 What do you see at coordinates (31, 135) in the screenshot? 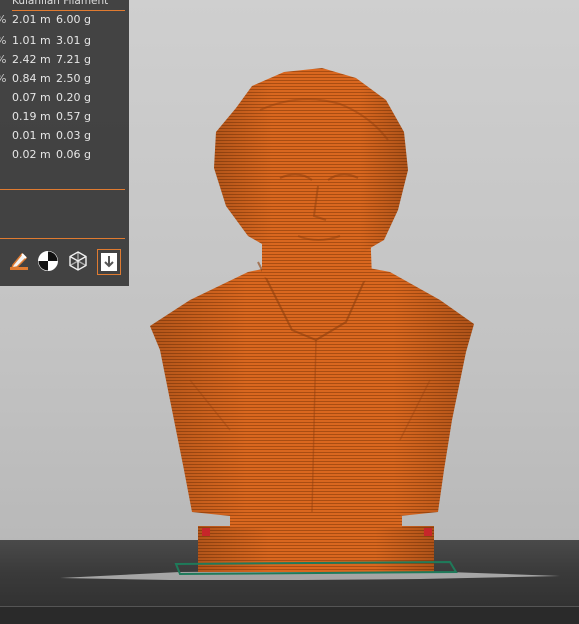
I see `filament-length: 0.01 m` at bounding box center [31, 135].